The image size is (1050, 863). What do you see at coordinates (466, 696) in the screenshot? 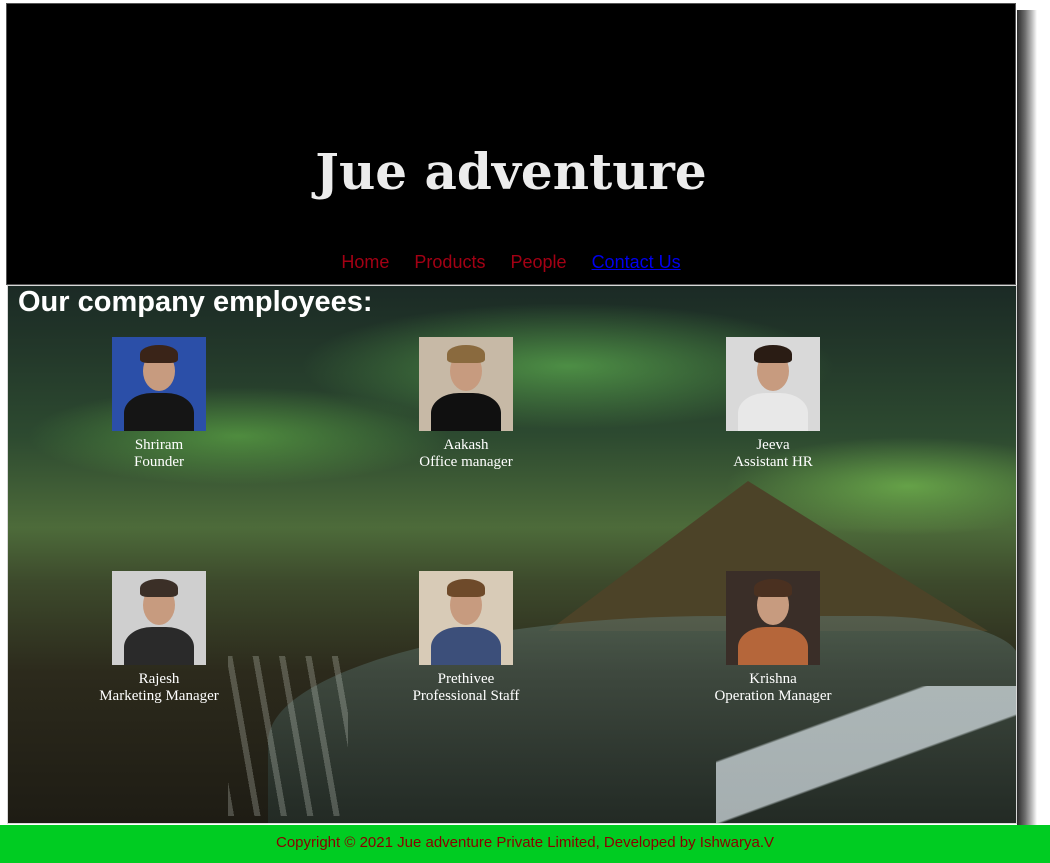
I see `employee-role: Professional Staff` at bounding box center [466, 696].